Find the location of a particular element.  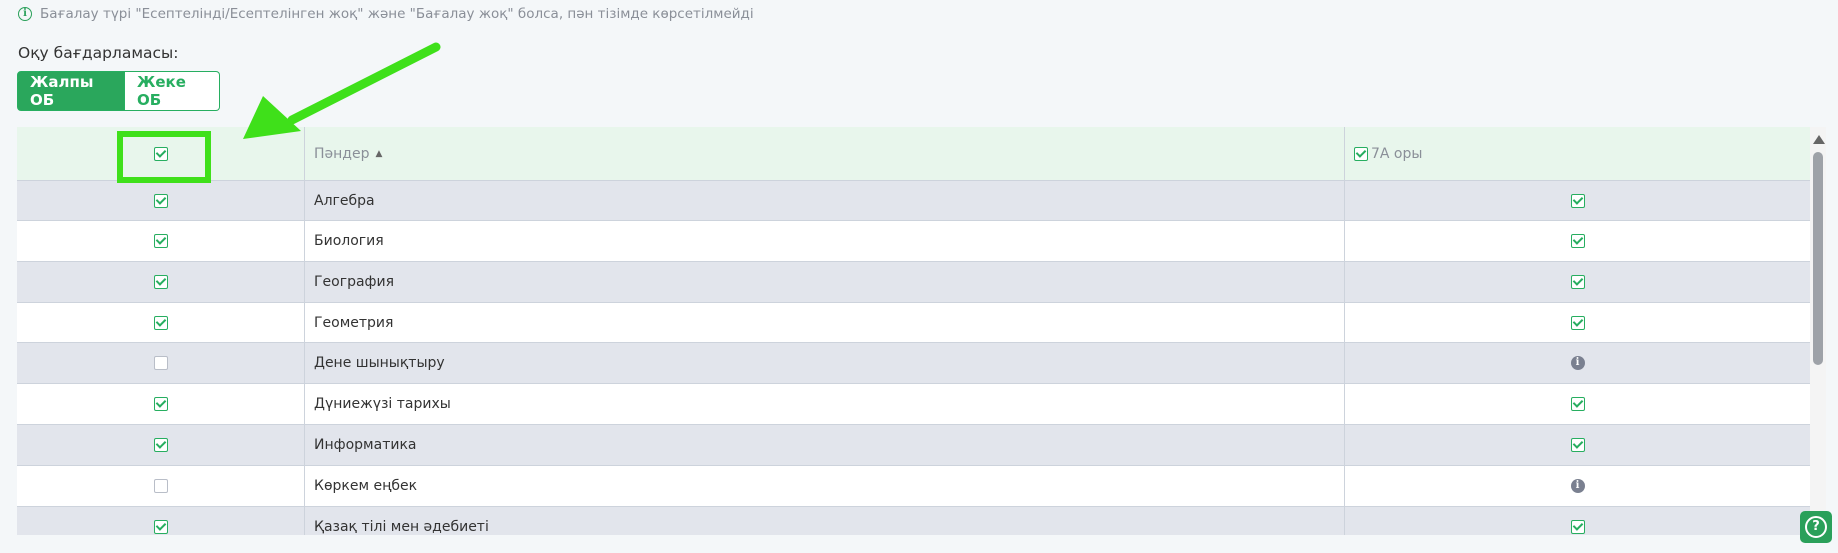

help-button: ? is located at coordinates (1816, 527).